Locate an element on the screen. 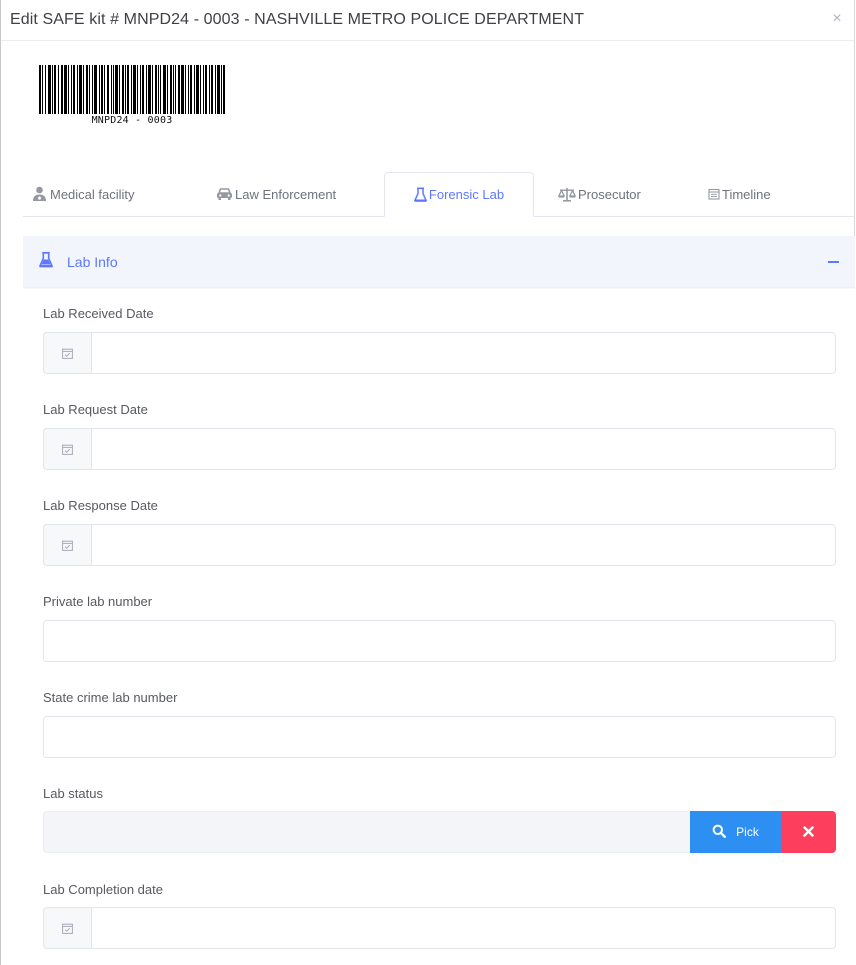 Image resolution: width=856 pixels, height=965 pixels. tab-label: Forensic Lab is located at coordinates (466, 194).